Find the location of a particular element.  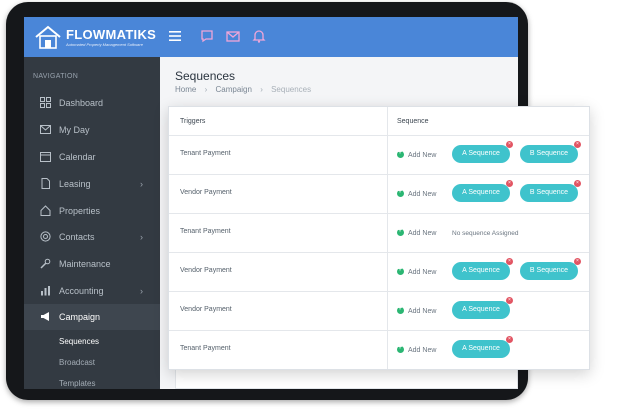

sidebar-subitem-sequences: Sequences is located at coordinates (79, 341).